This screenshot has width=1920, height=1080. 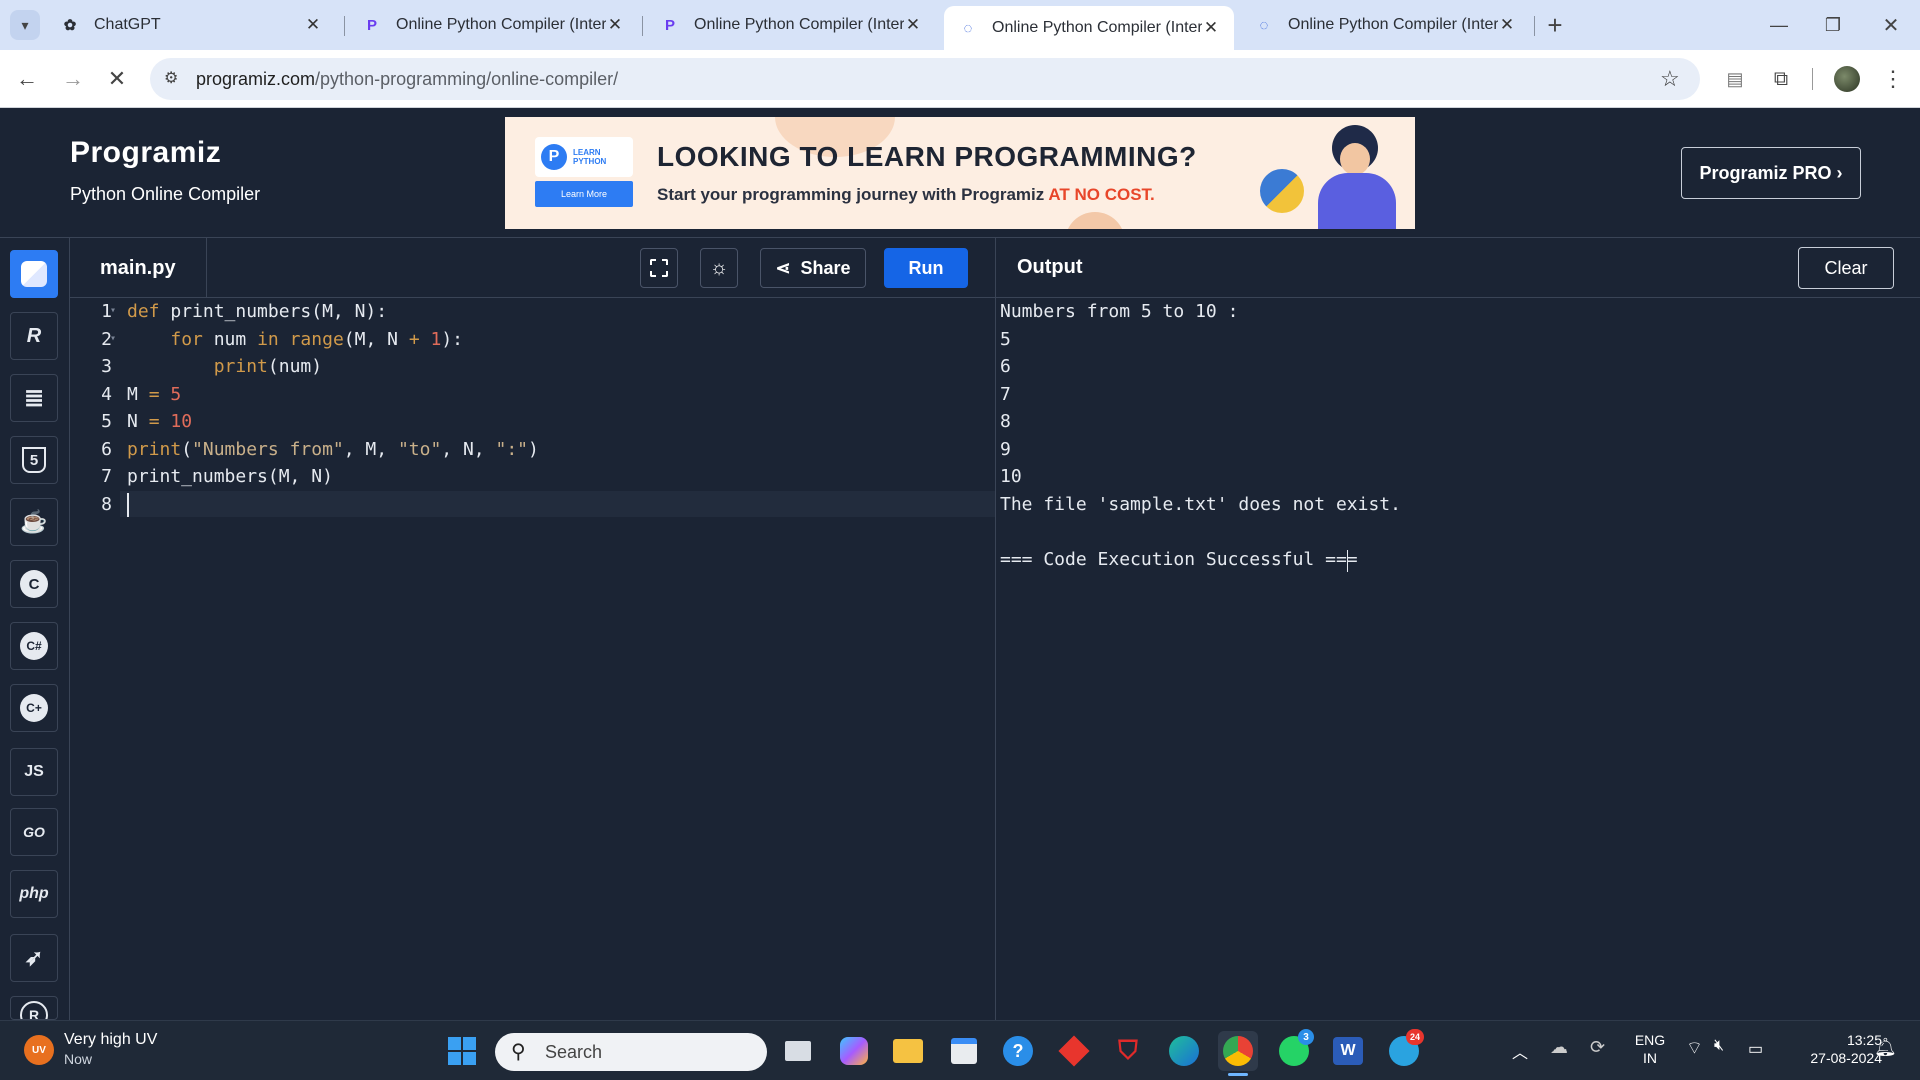 I want to click on app-icon-red-diamond, so click(x=1074, y=1051).